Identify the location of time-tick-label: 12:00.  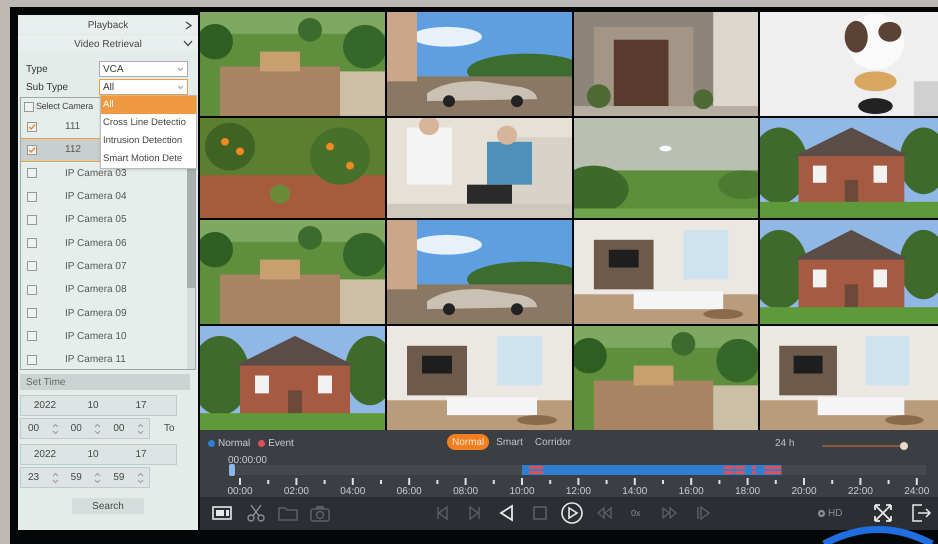
(578, 492).